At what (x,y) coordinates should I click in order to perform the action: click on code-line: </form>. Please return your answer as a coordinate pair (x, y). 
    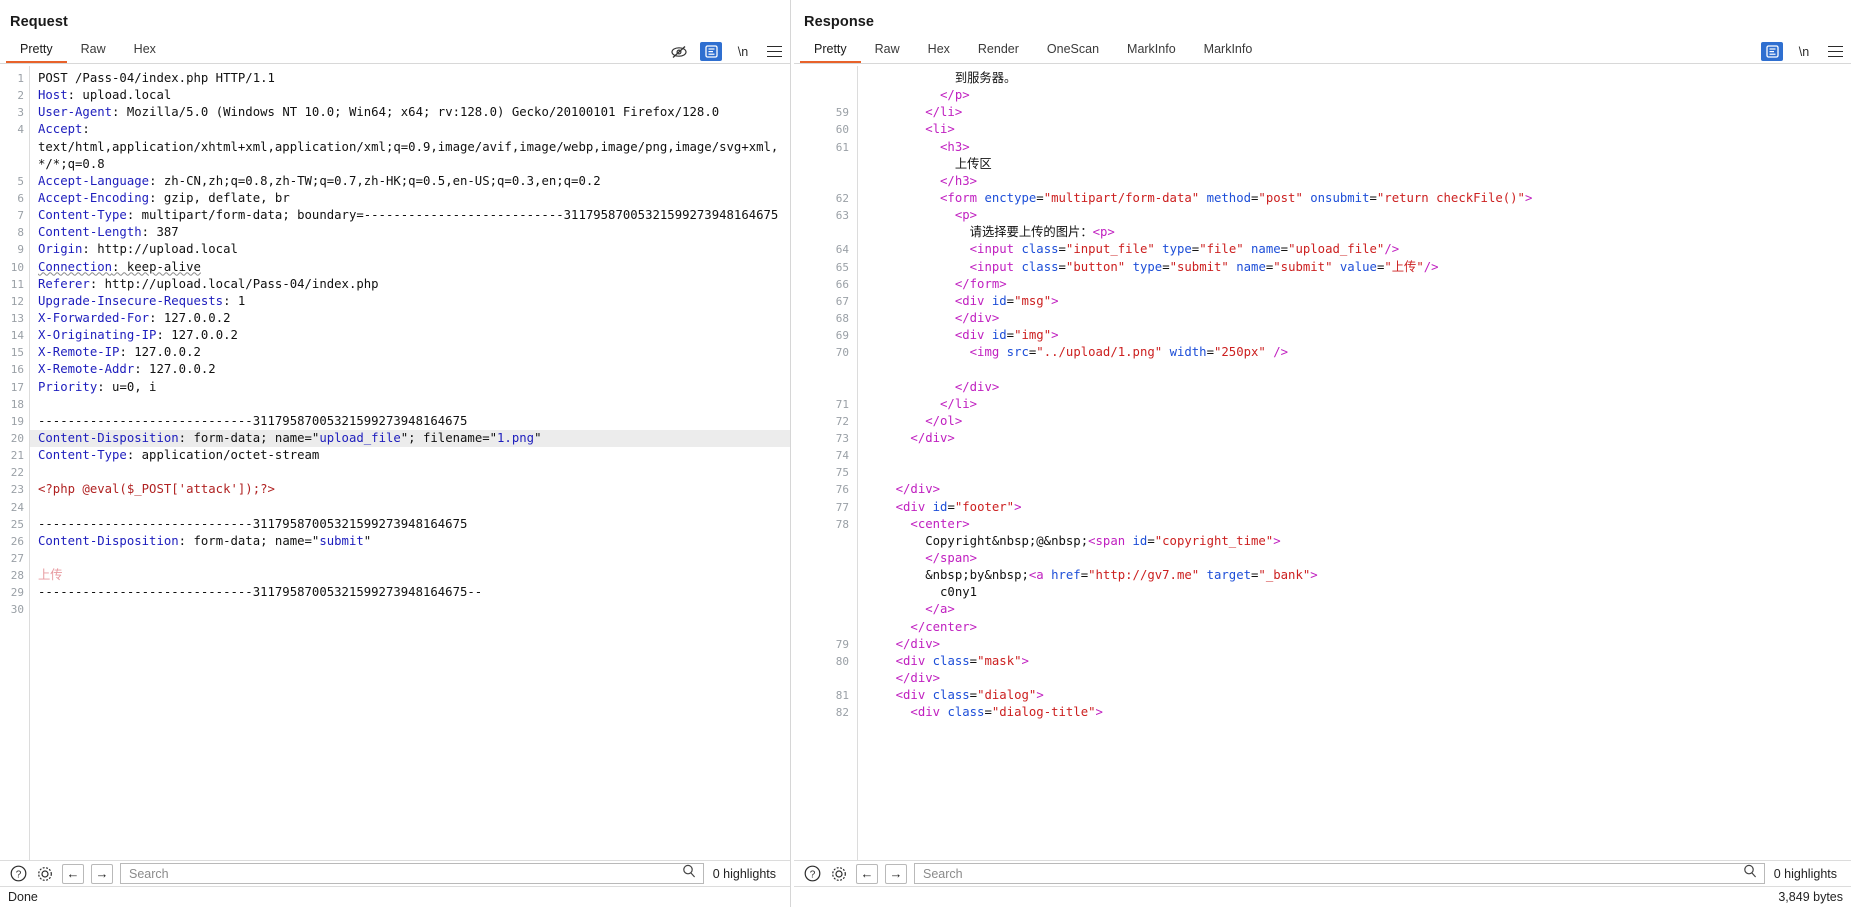
    Looking at the image, I should click on (1358, 284).